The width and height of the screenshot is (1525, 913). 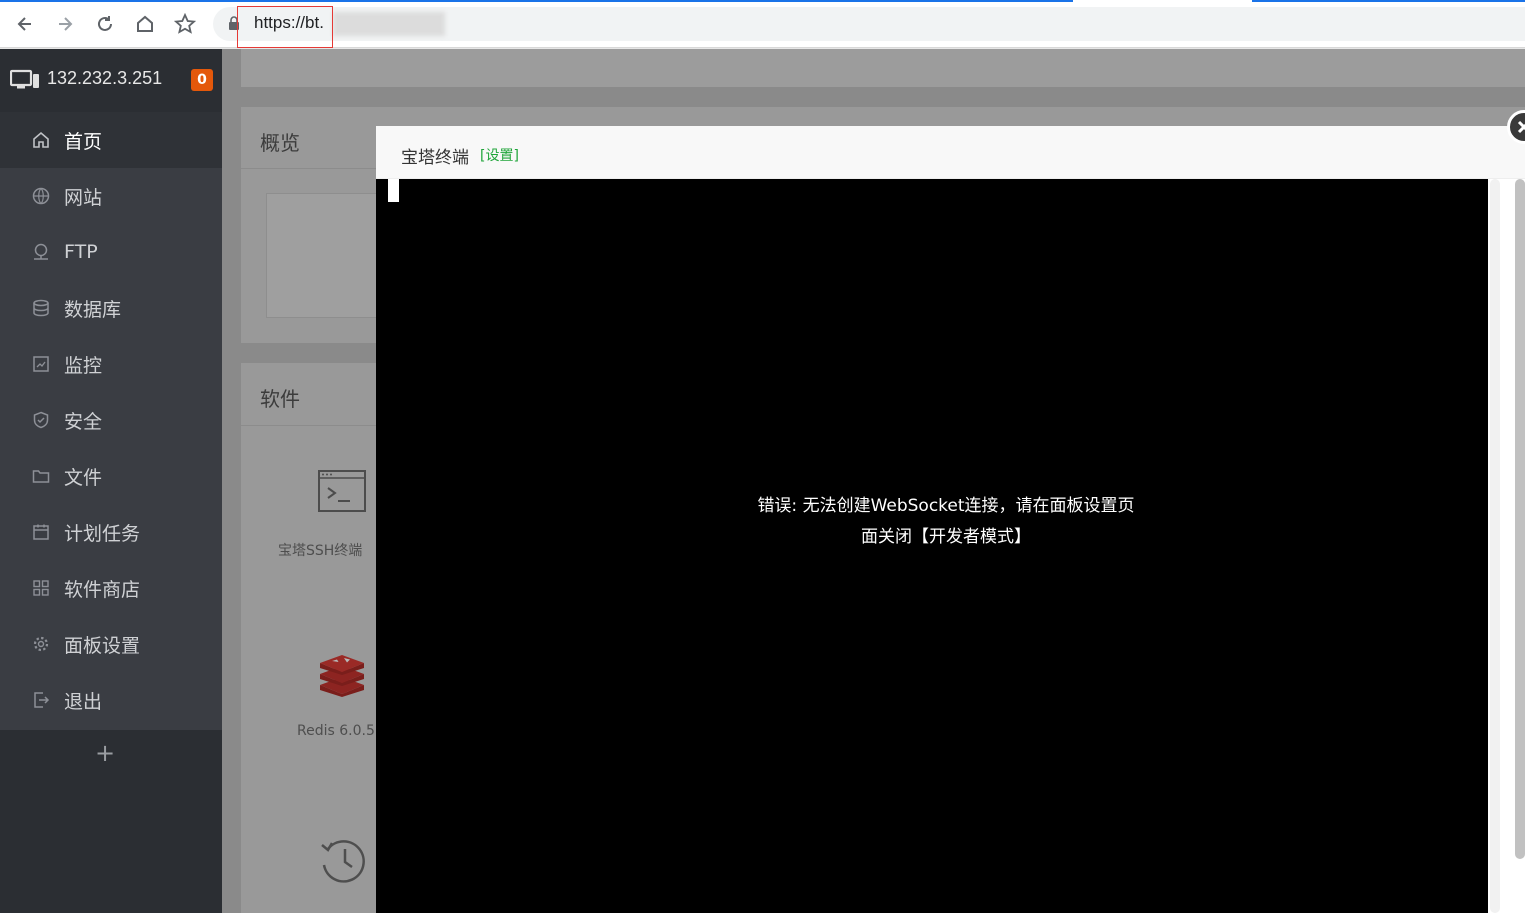 What do you see at coordinates (499, 155) in the screenshot?
I see `terminal-settings-link: [设置]` at bounding box center [499, 155].